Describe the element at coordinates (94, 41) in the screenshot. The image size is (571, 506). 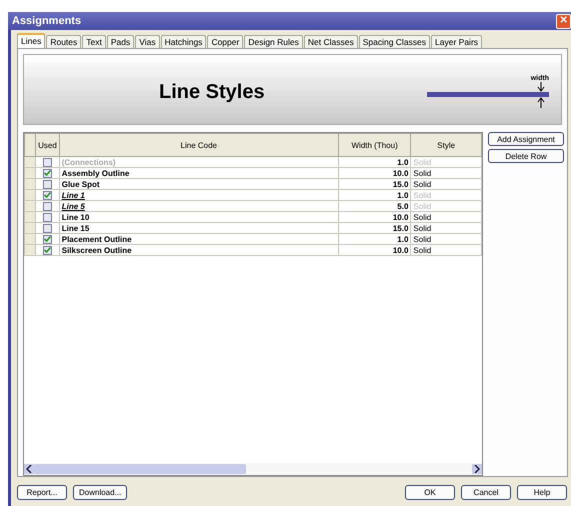
I see `tab: Text` at that location.